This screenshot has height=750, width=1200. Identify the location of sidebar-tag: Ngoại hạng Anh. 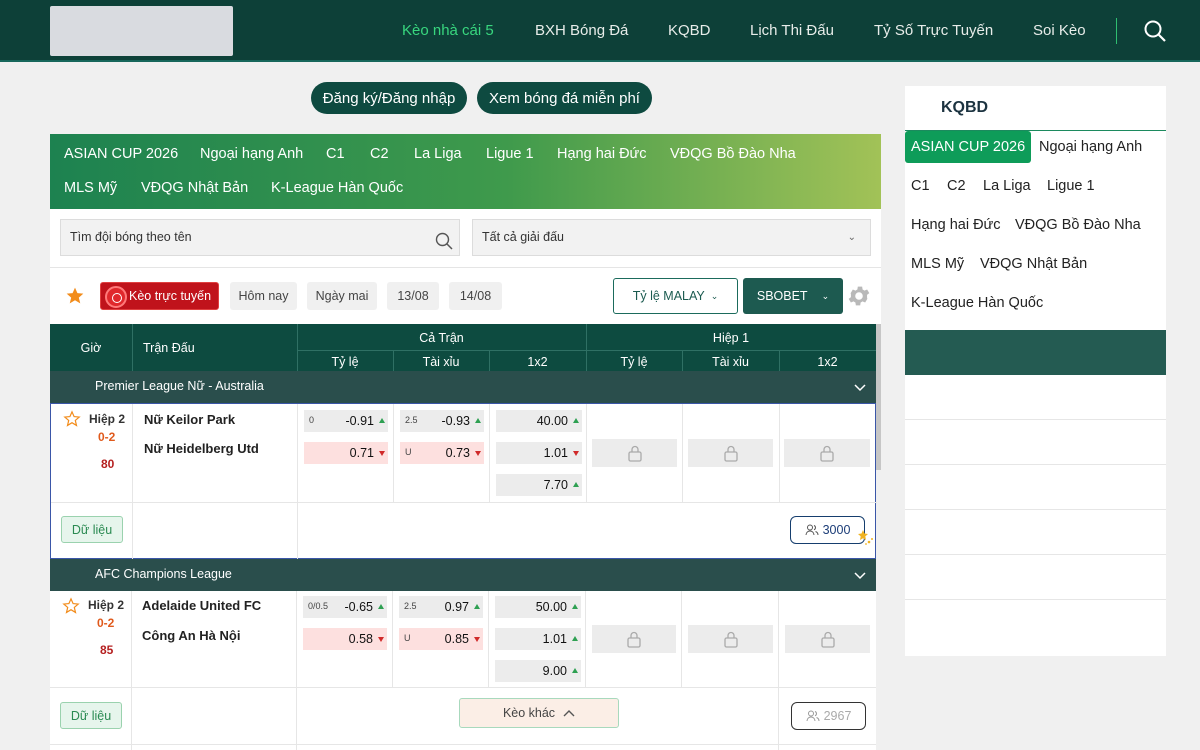
(1090, 147).